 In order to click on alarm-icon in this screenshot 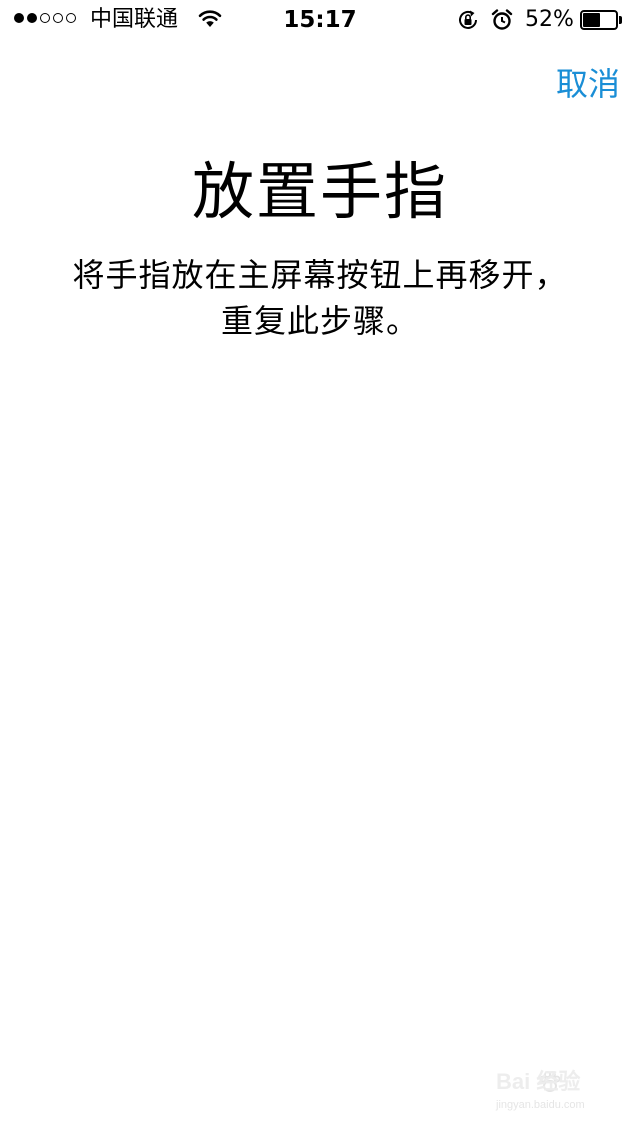, I will do `click(502, 19)`.